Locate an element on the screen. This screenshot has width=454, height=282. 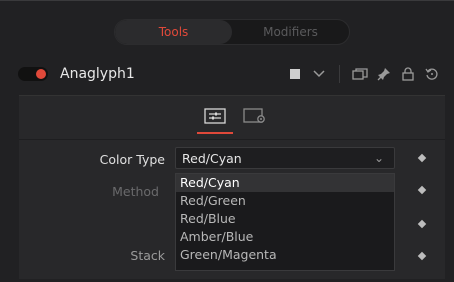
node-enable-toggle is located at coordinates (33, 74).